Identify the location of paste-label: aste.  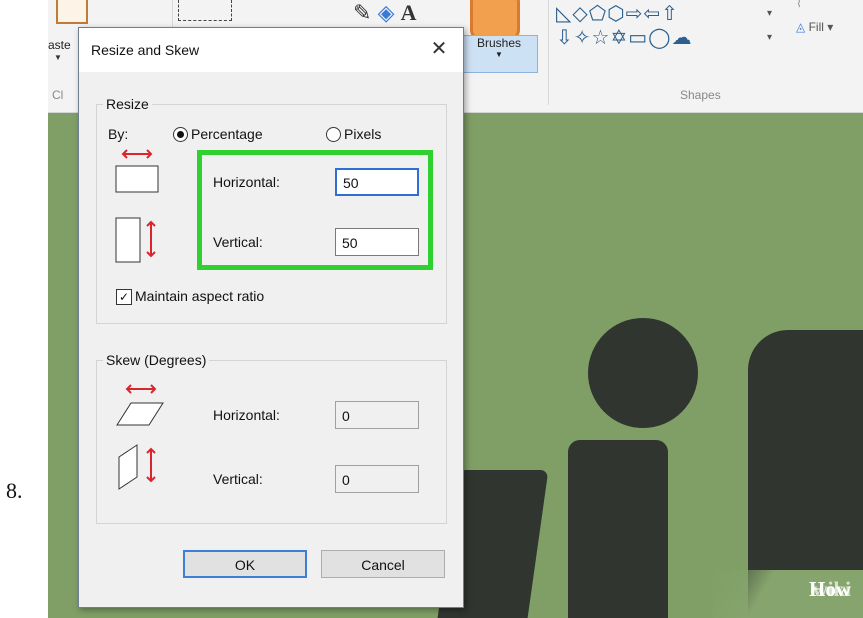
(59, 45).